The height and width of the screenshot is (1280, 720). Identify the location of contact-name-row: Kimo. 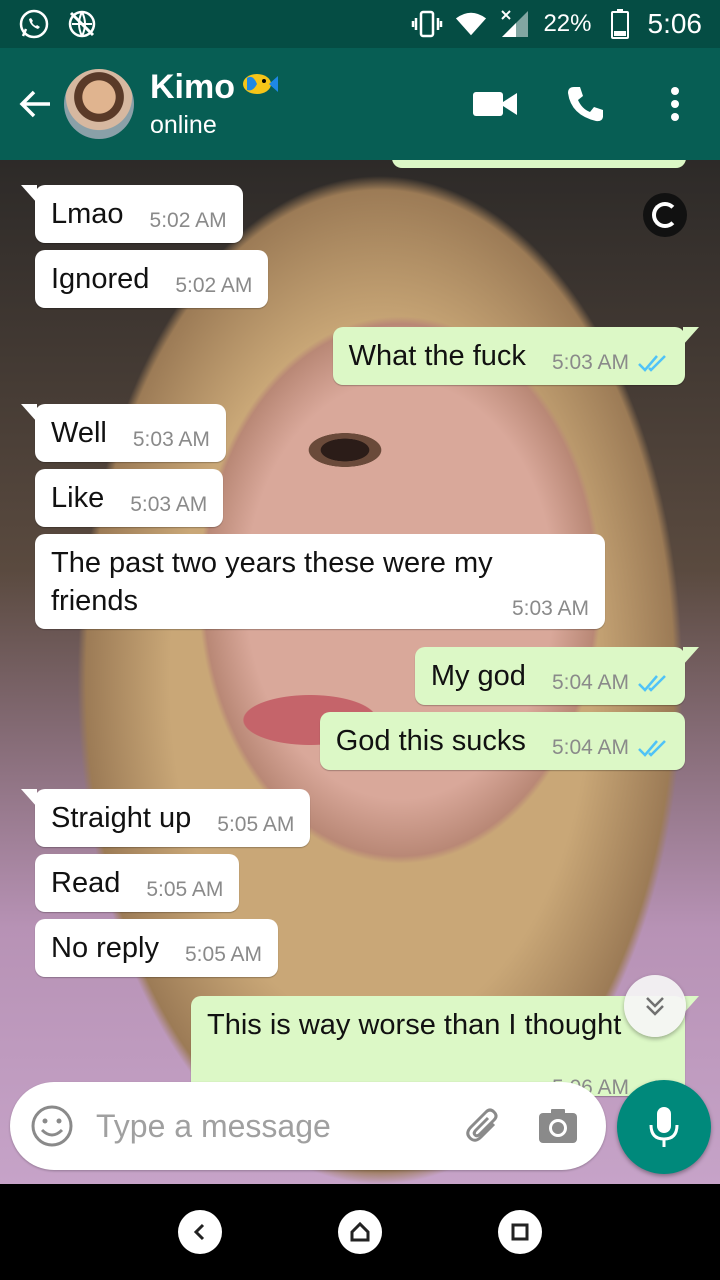
(214, 87).